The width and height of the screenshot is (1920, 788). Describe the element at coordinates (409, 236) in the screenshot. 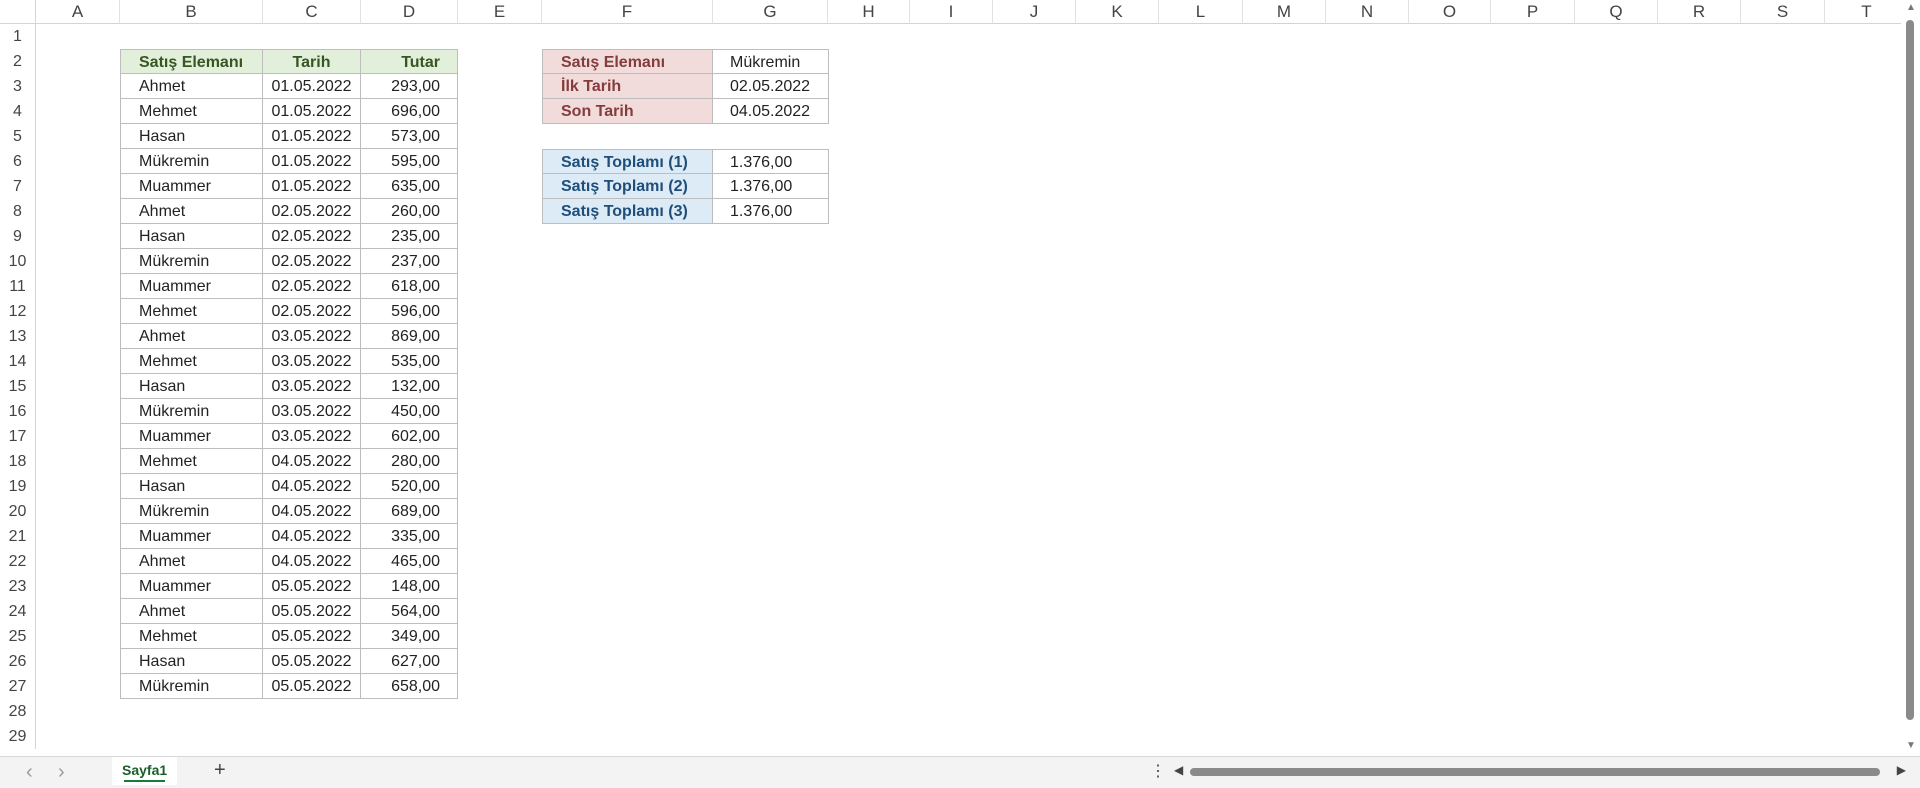

I see `table-cell: 235,00` at that location.